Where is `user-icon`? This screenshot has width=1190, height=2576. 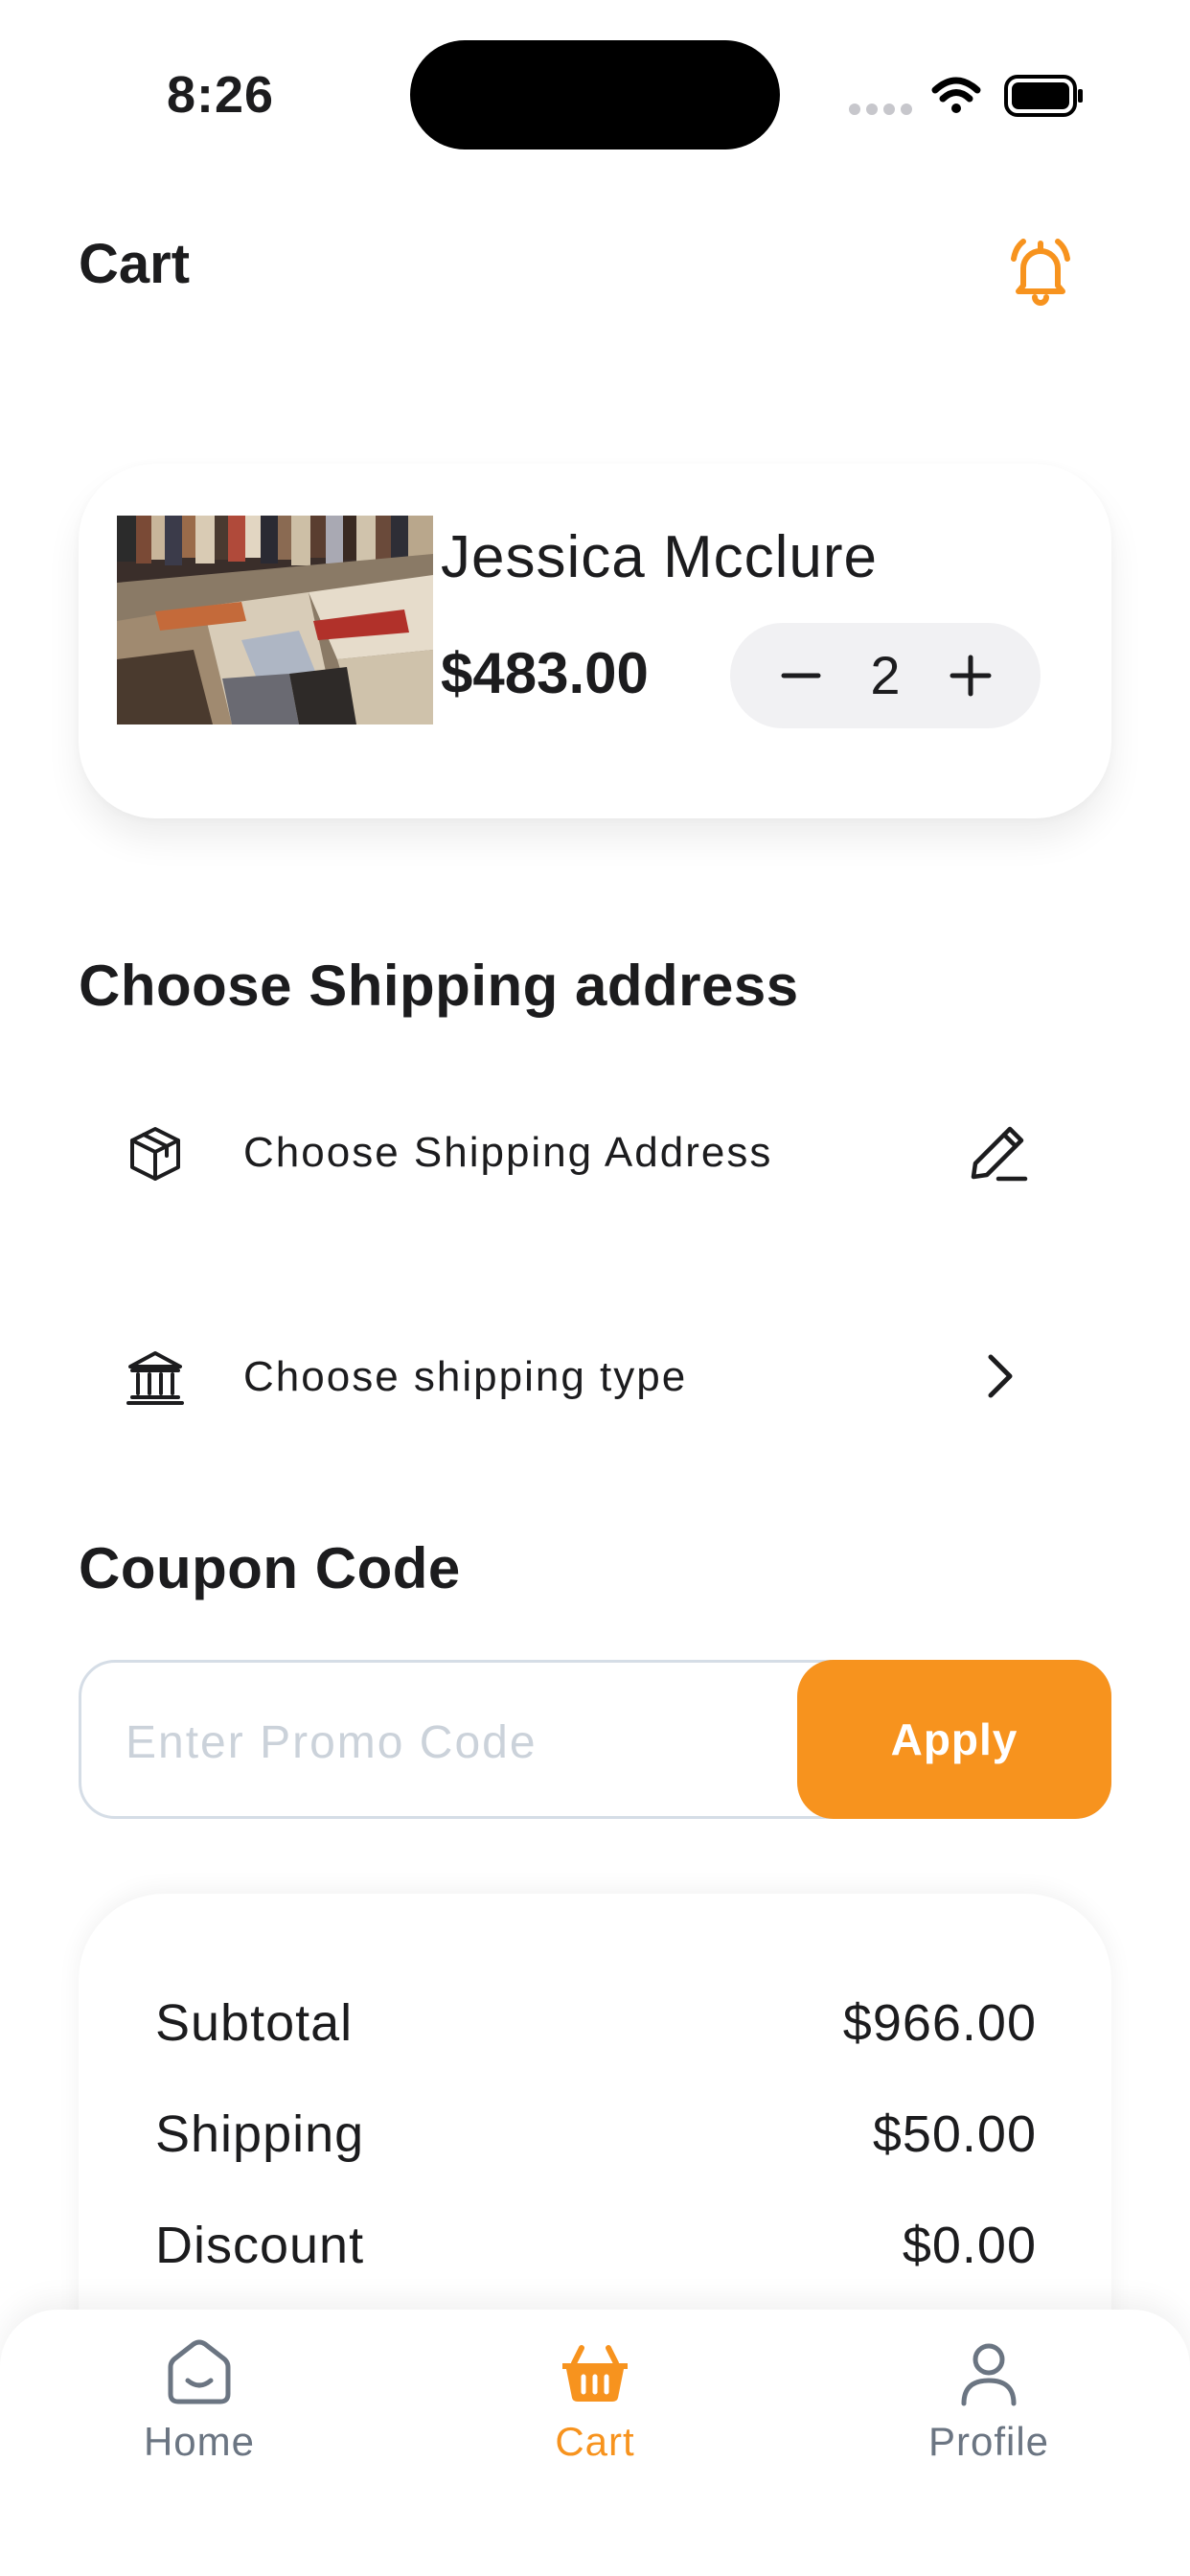 user-icon is located at coordinates (989, 2374).